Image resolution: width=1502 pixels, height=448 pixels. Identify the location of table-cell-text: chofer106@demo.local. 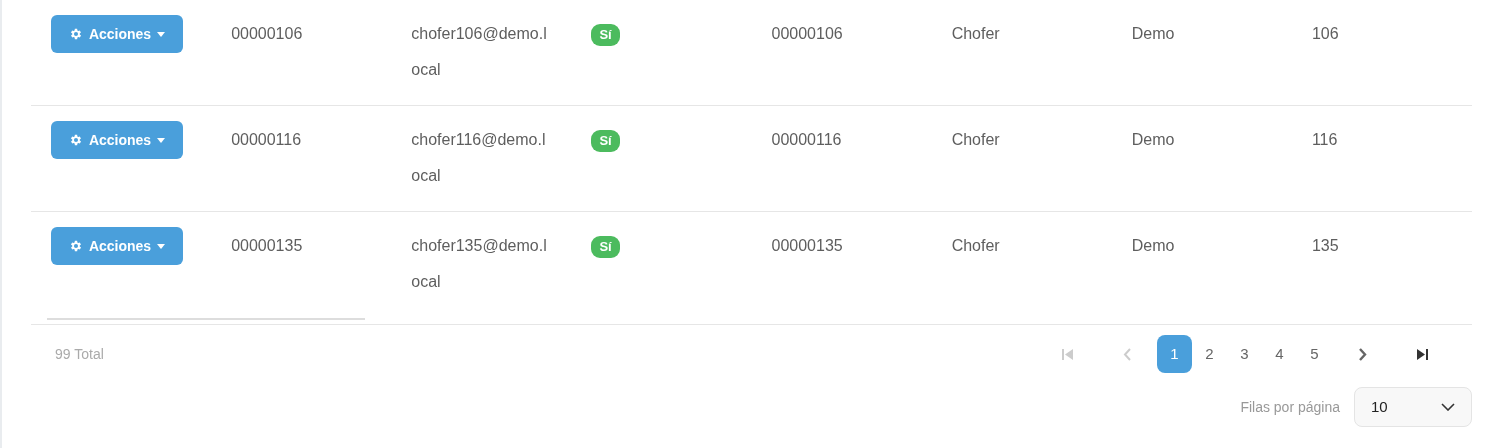
(479, 52).